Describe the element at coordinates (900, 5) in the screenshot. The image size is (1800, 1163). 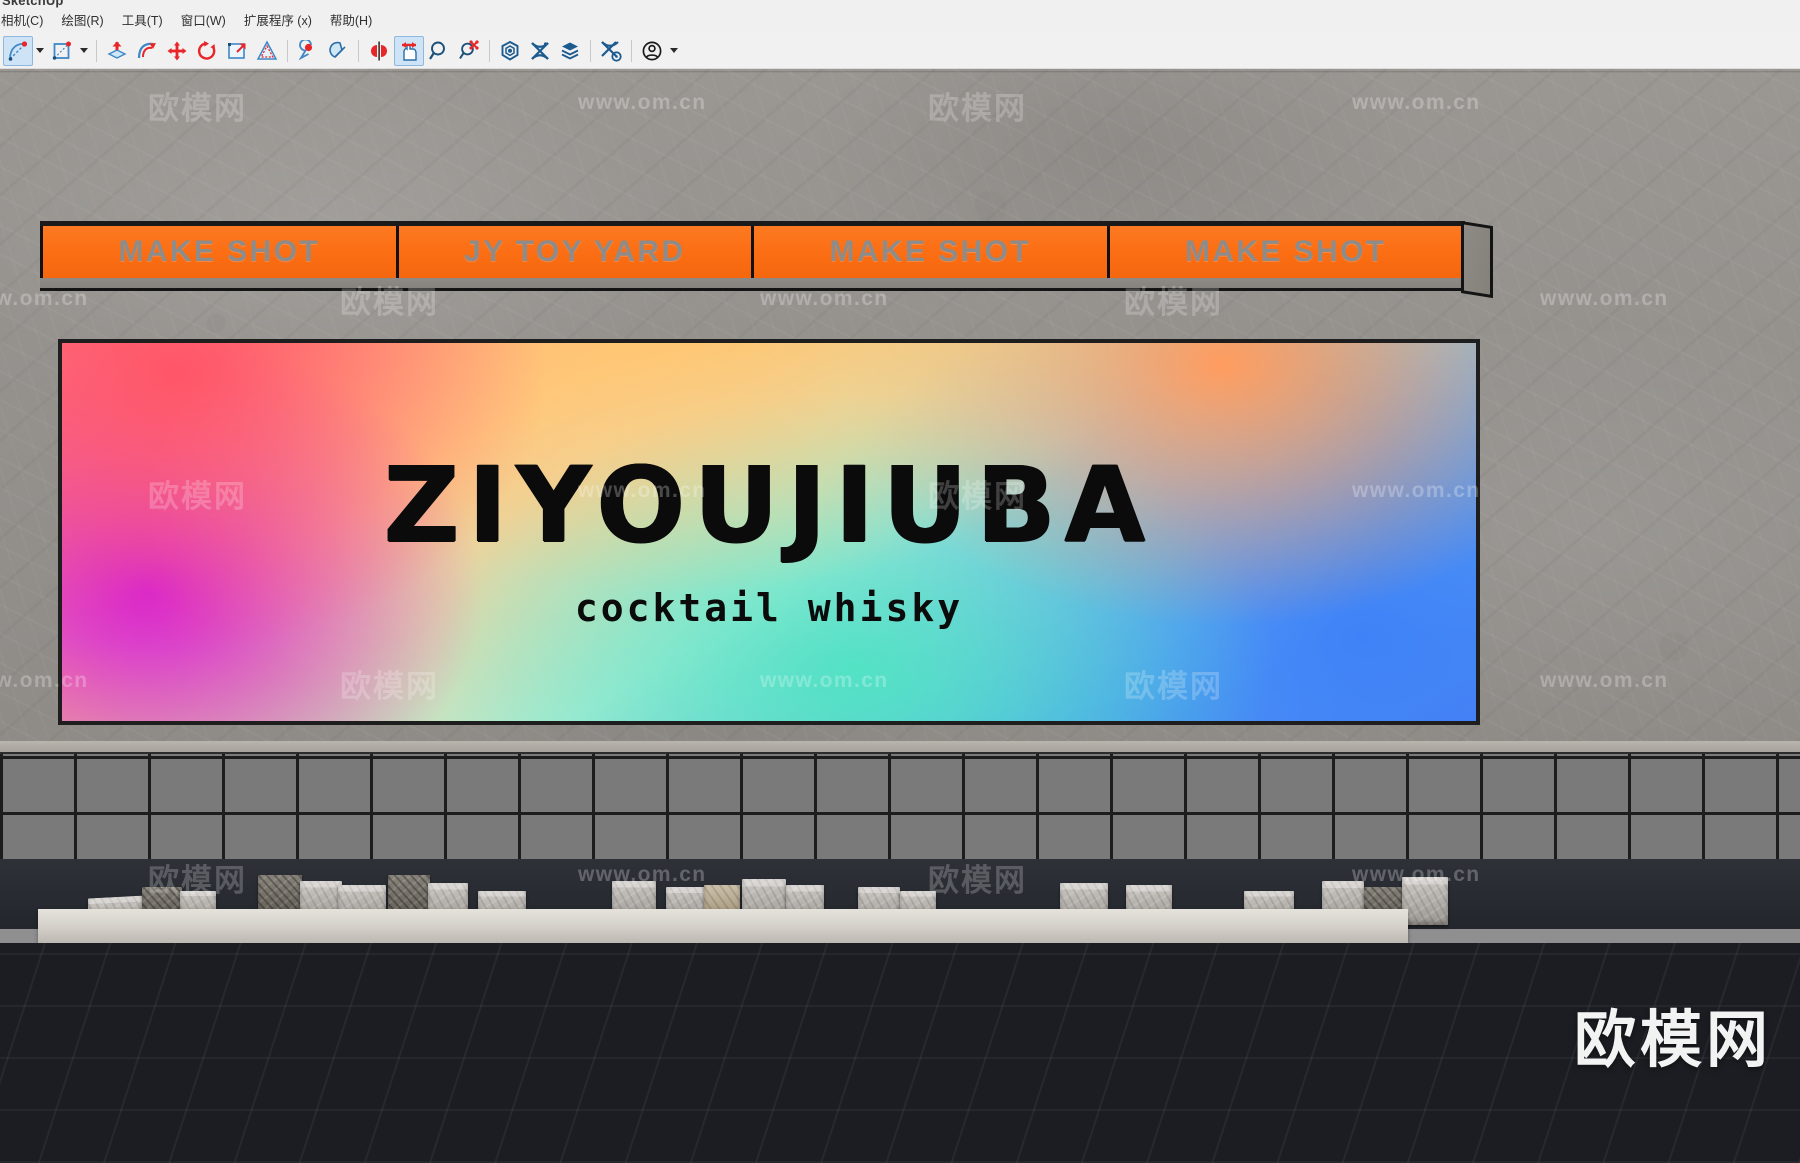
I see `title-bar: SketchUp` at that location.